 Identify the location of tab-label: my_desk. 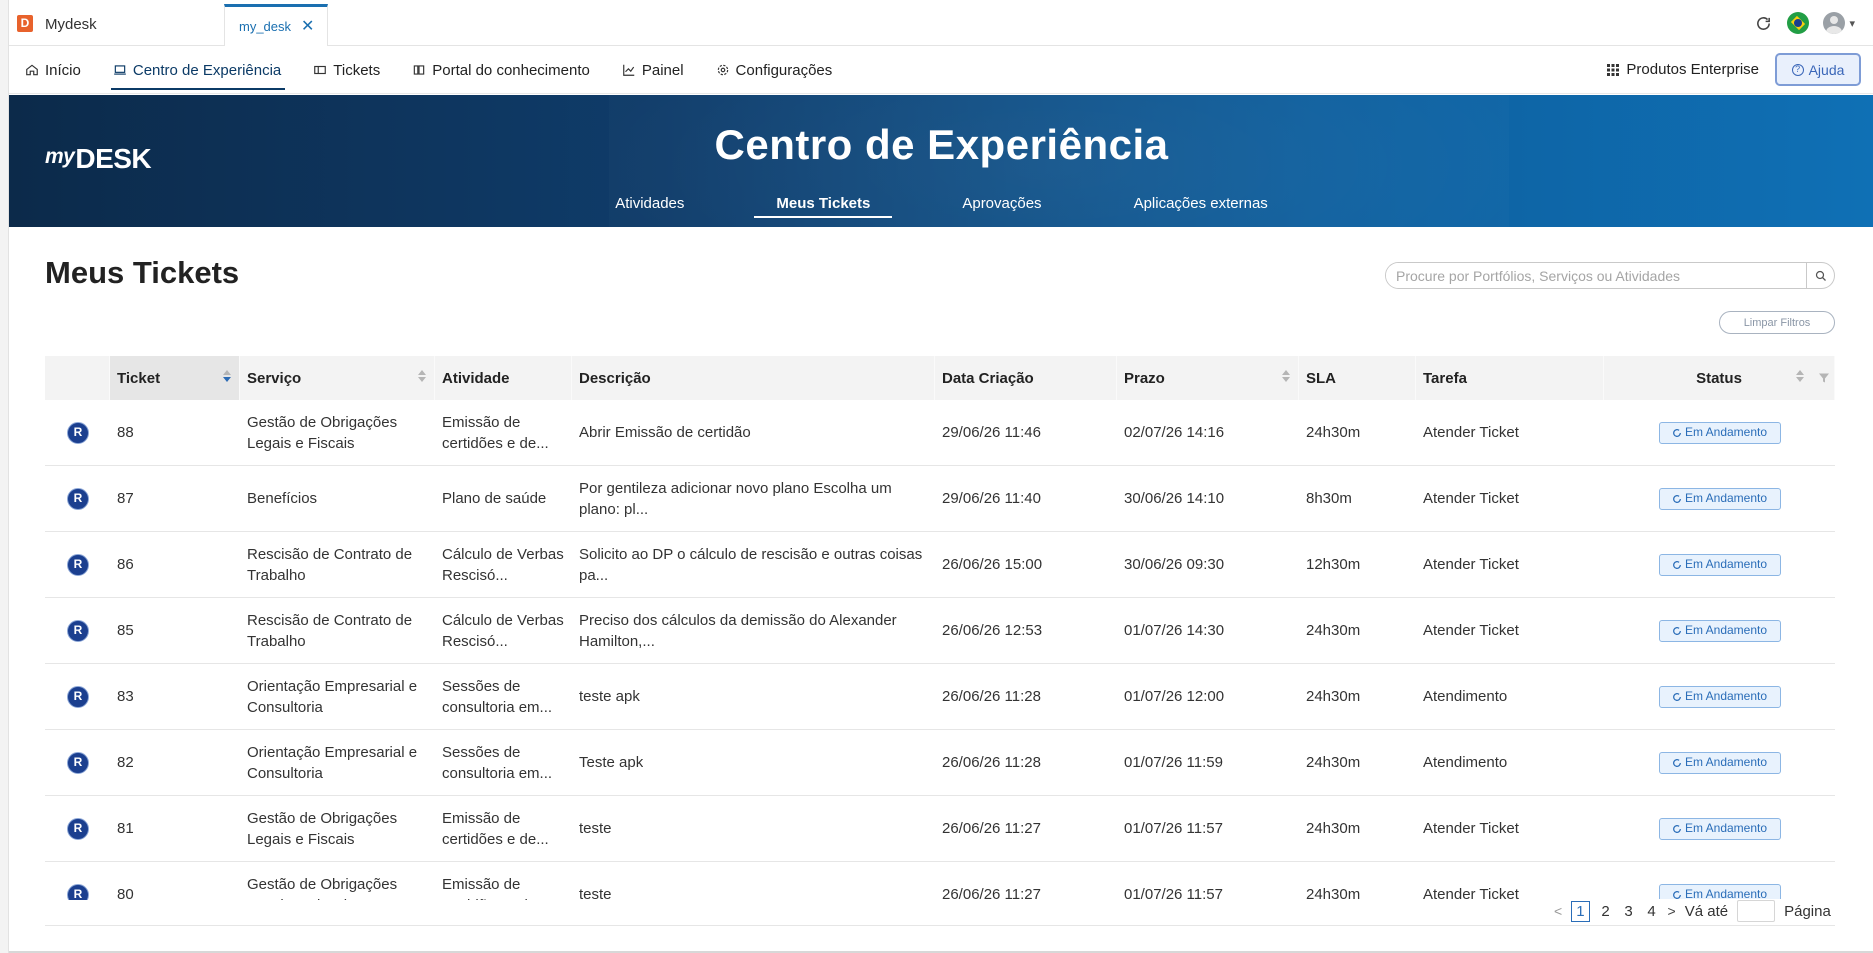
(265, 26).